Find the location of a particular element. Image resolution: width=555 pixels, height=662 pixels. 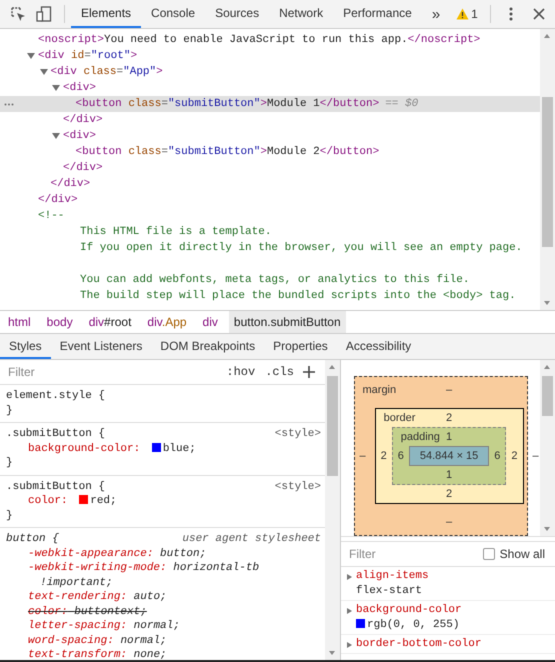

panel-tab: Console is located at coordinates (173, 14).